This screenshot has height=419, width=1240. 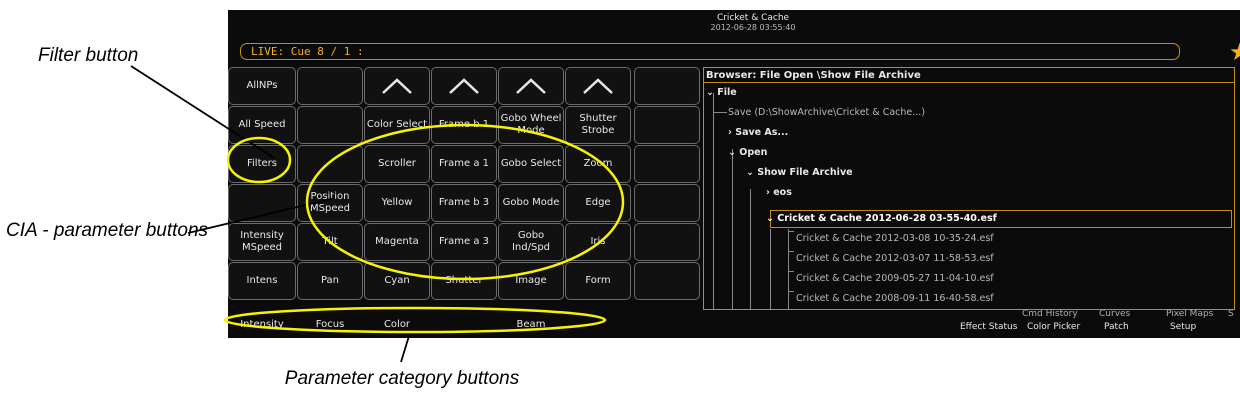 What do you see at coordinates (531, 125) in the screenshot?
I see `gobo-wheel-mode-button: Gobo Wheel Mode` at bounding box center [531, 125].